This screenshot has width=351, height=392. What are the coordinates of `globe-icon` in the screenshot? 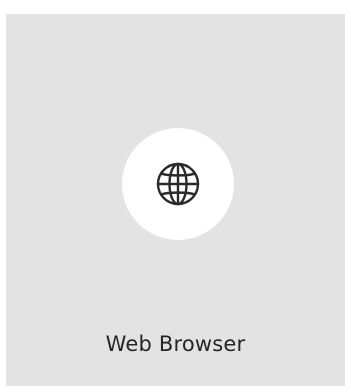 It's located at (178, 184).